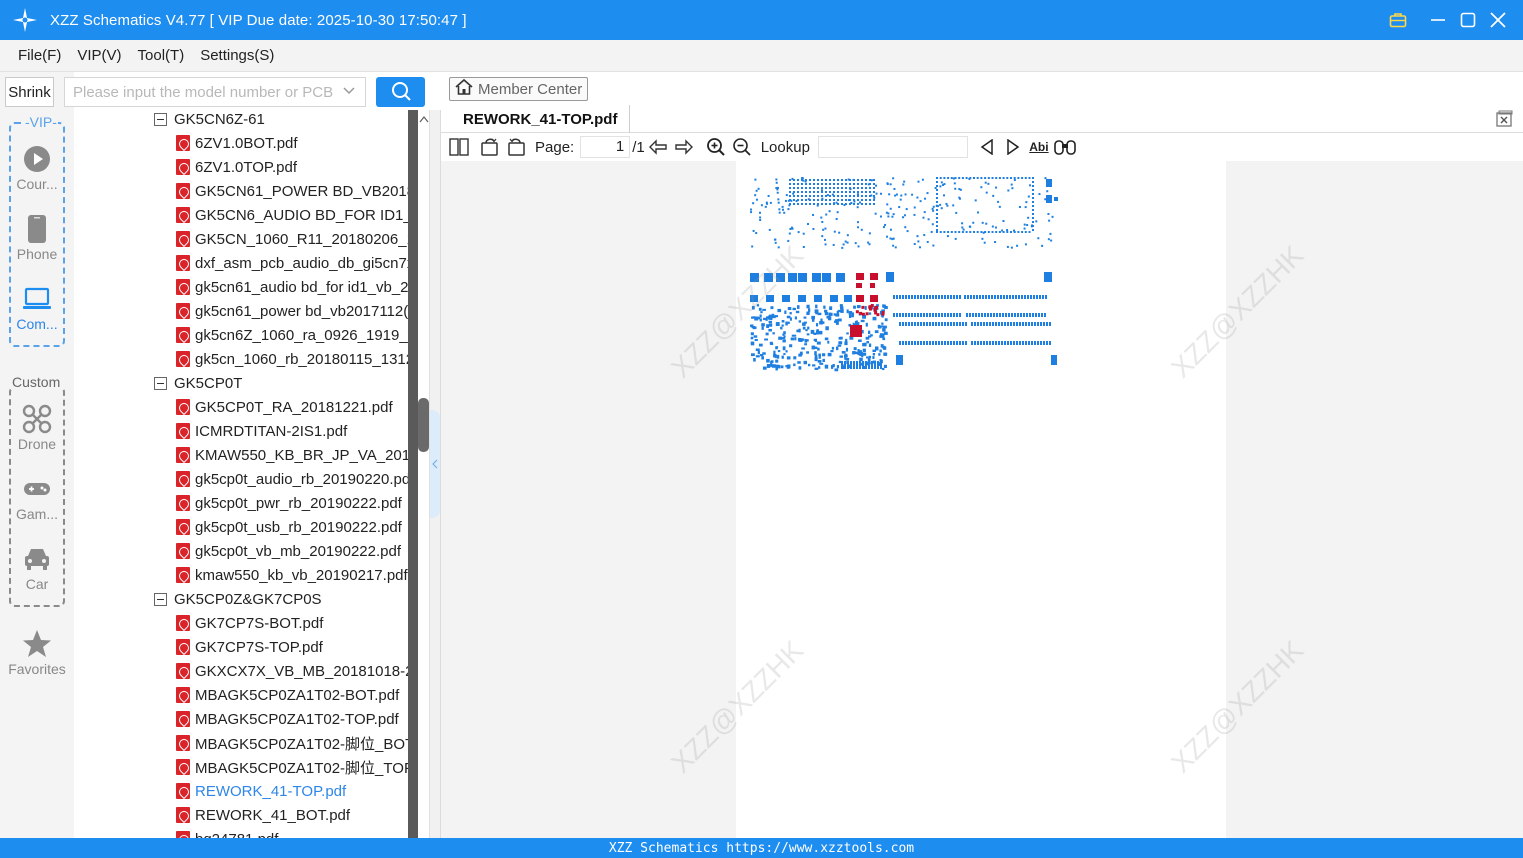 Image resolution: width=1523 pixels, height=858 pixels. I want to click on tree-file: 6ZV1.0TOP.pdf, so click(236, 167).